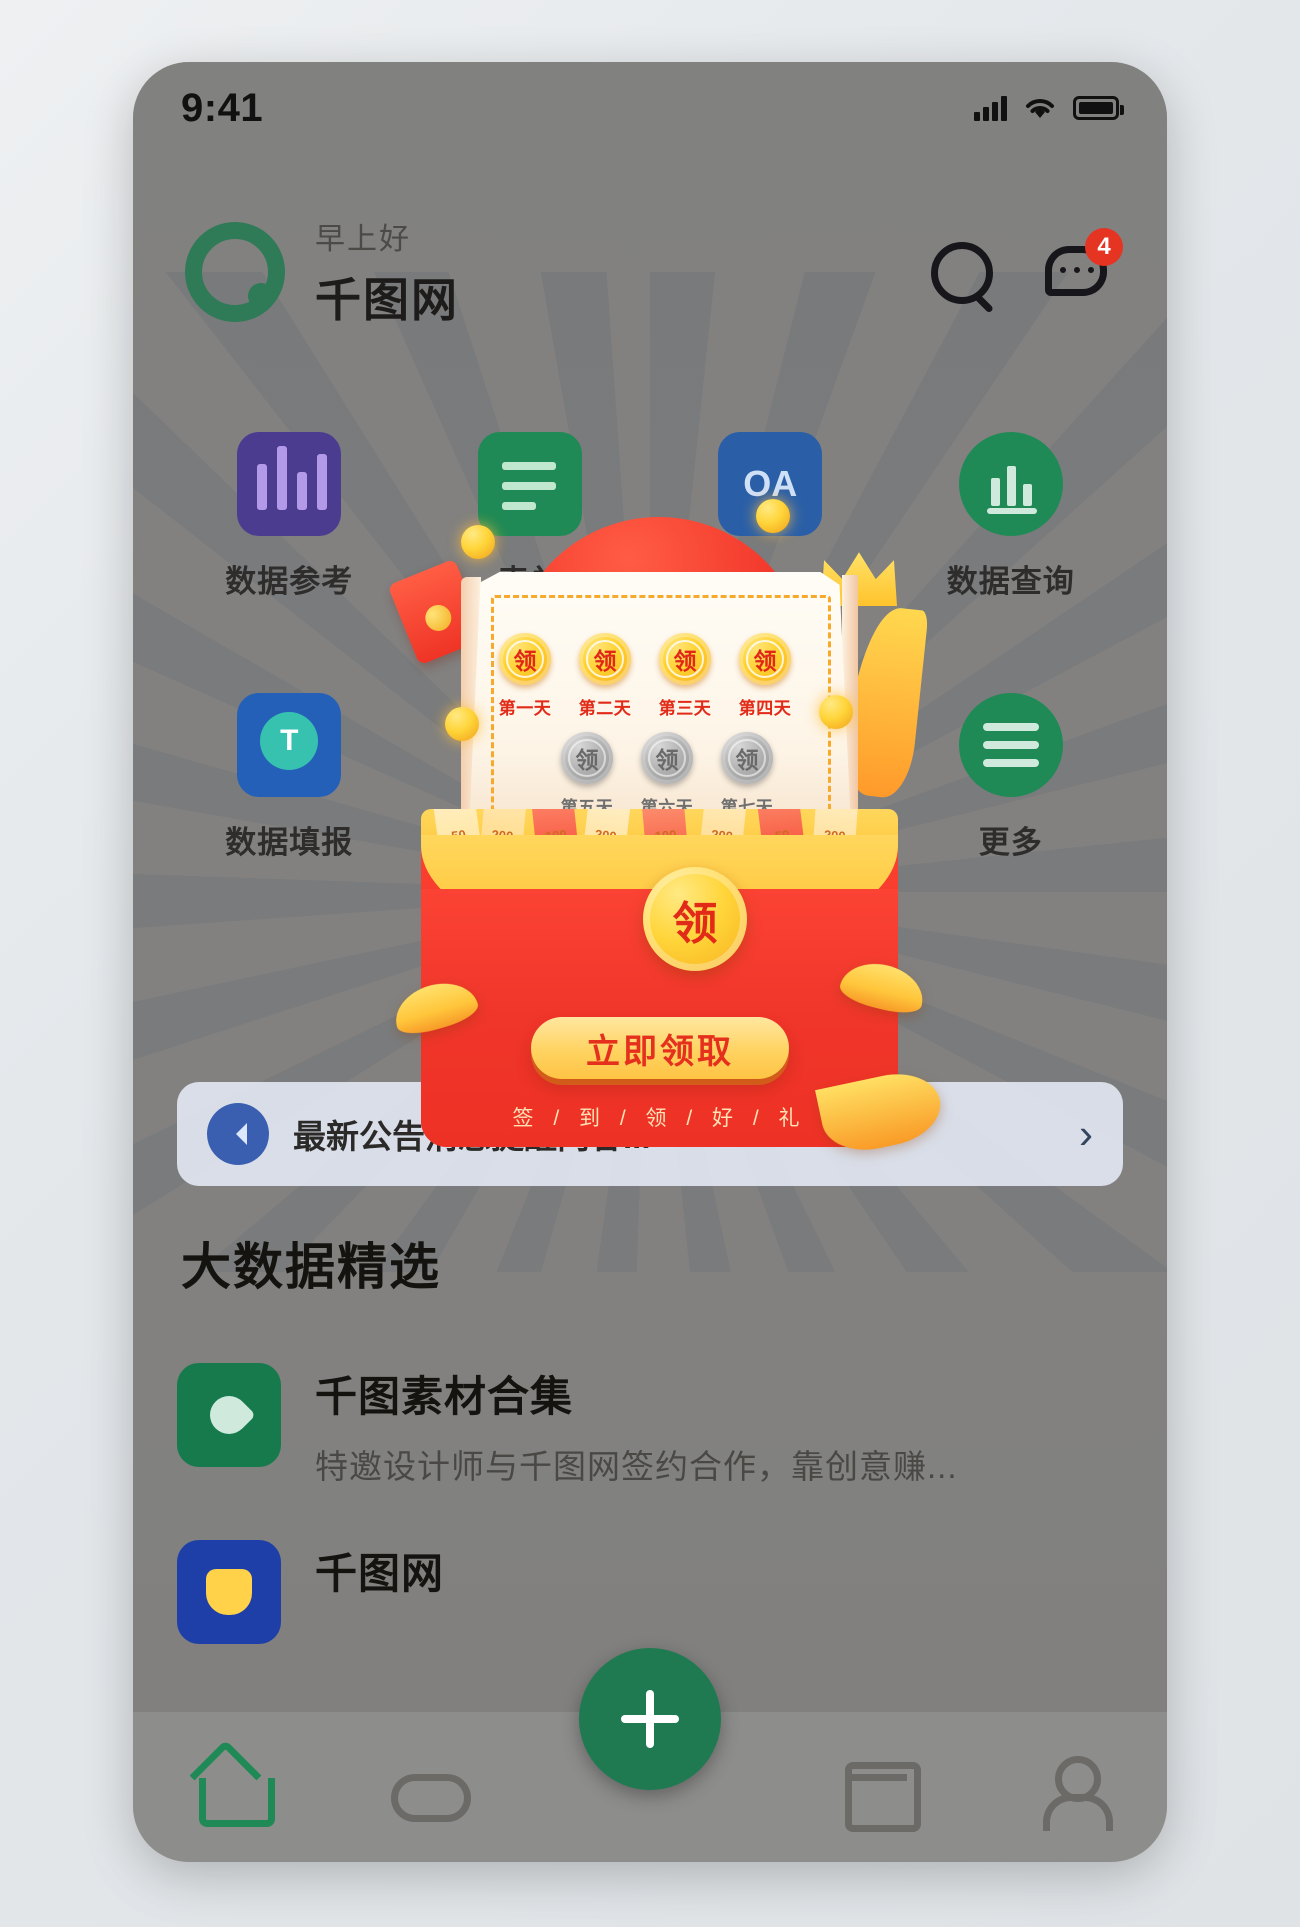 The width and height of the screenshot is (1300, 1927). What do you see at coordinates (650, 108) in the screenshot?
I see `status-bar: 9:41` at bounding box center [650, 108].